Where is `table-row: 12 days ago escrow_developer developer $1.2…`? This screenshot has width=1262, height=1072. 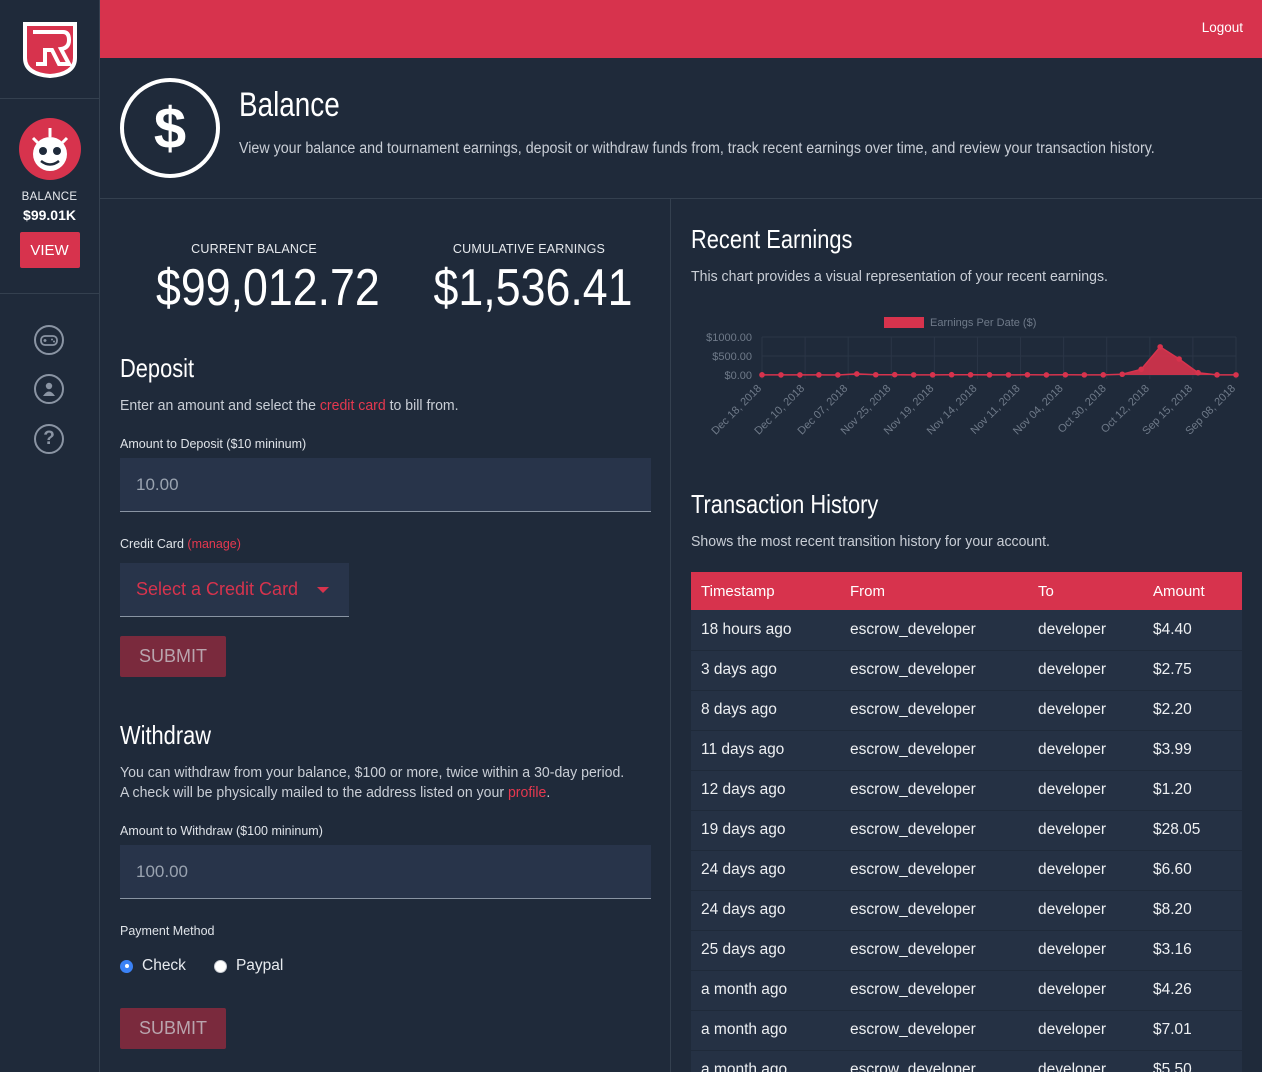 table-row: 12 days ago escrow_developer developer $1.2… is located at coordinates (966, 790).